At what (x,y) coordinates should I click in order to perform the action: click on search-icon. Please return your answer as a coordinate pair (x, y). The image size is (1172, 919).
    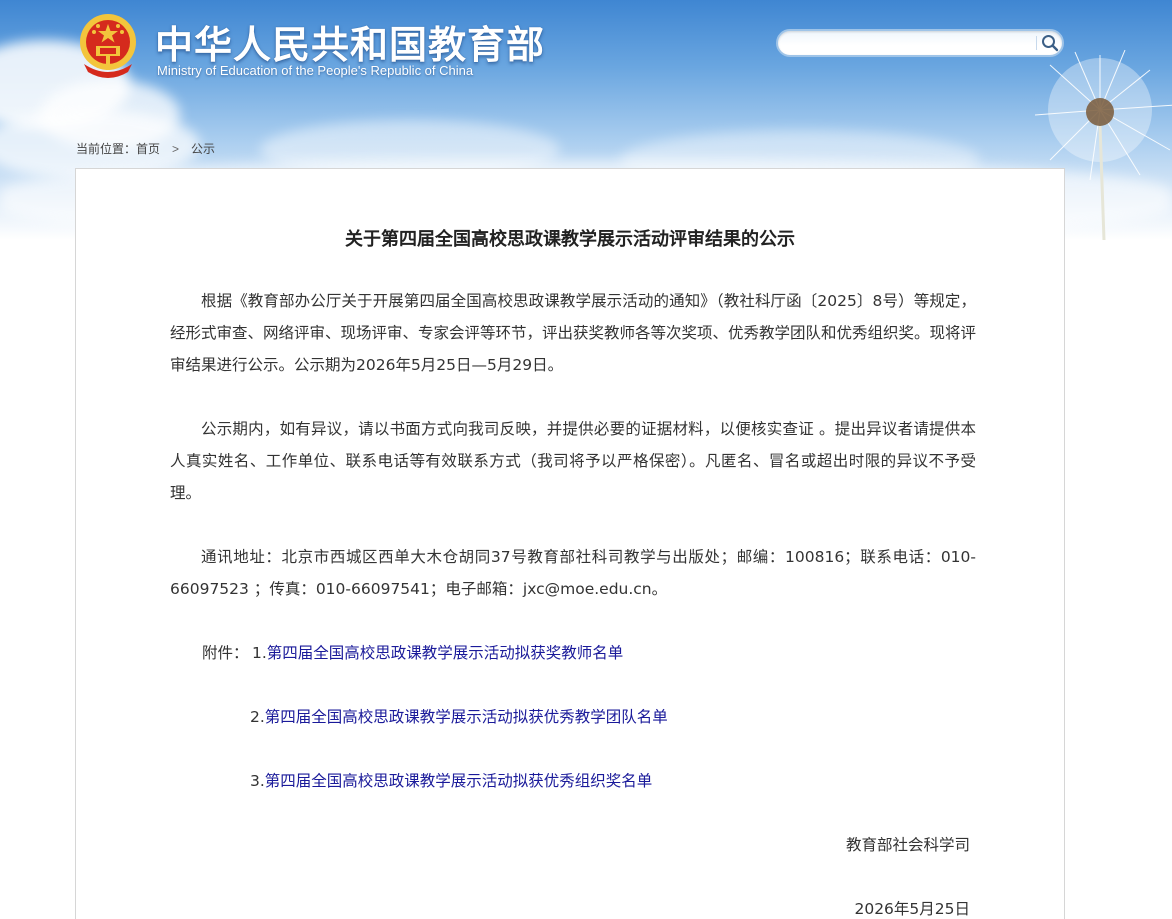
    Looking at the image, I should click on (1050, 43).